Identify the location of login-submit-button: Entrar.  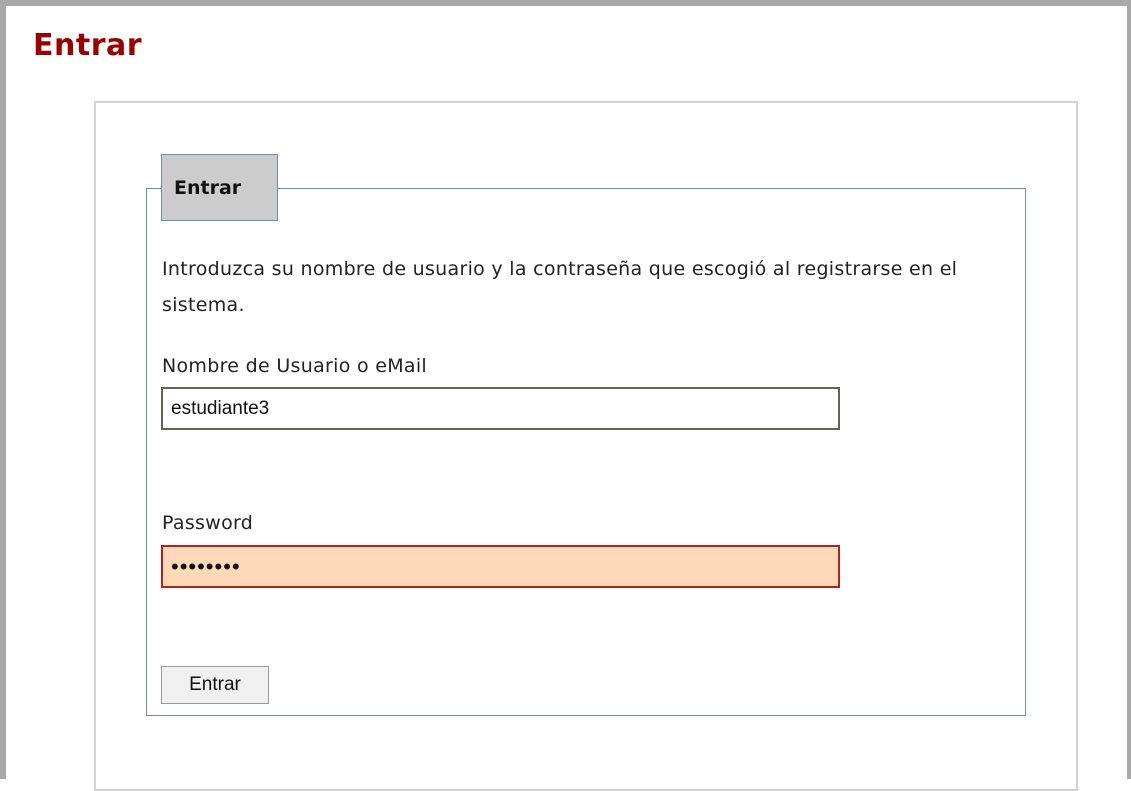
(215, 685).